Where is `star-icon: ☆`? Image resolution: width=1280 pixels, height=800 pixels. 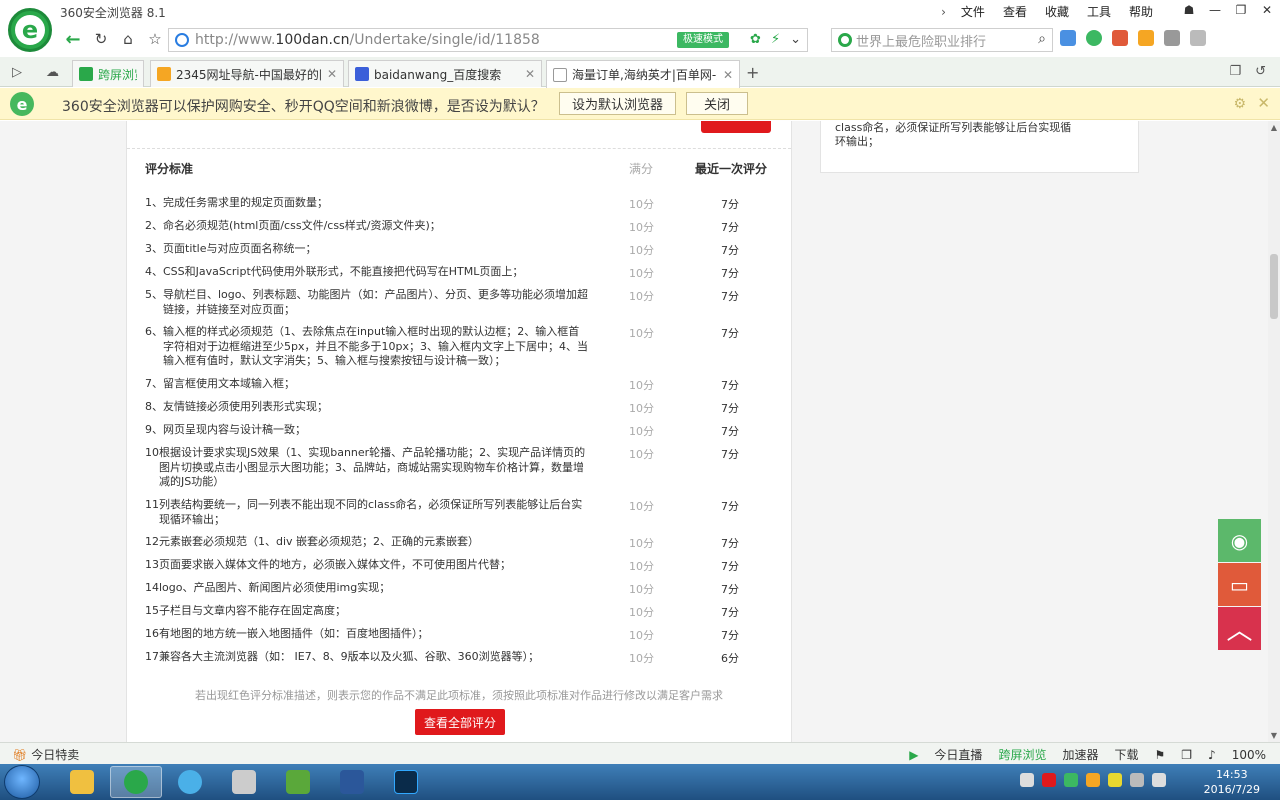
star-icon: ☆ is located at coordinates (155, 39).